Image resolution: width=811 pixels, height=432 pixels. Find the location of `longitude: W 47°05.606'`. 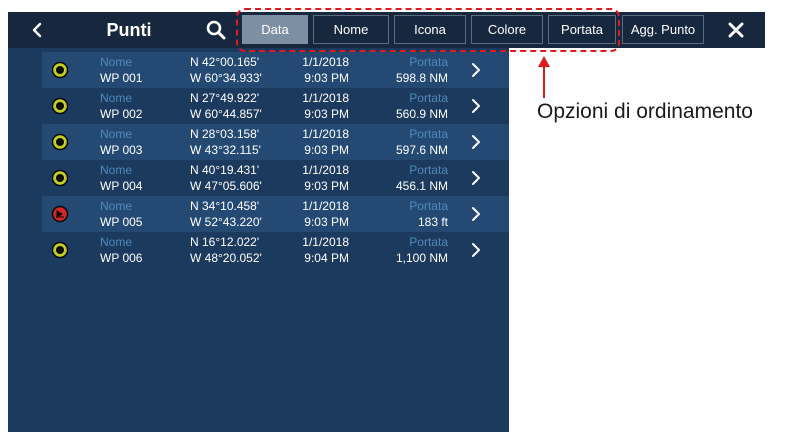

longitude: W 47°05.606' is located at coordinates (226, 186).